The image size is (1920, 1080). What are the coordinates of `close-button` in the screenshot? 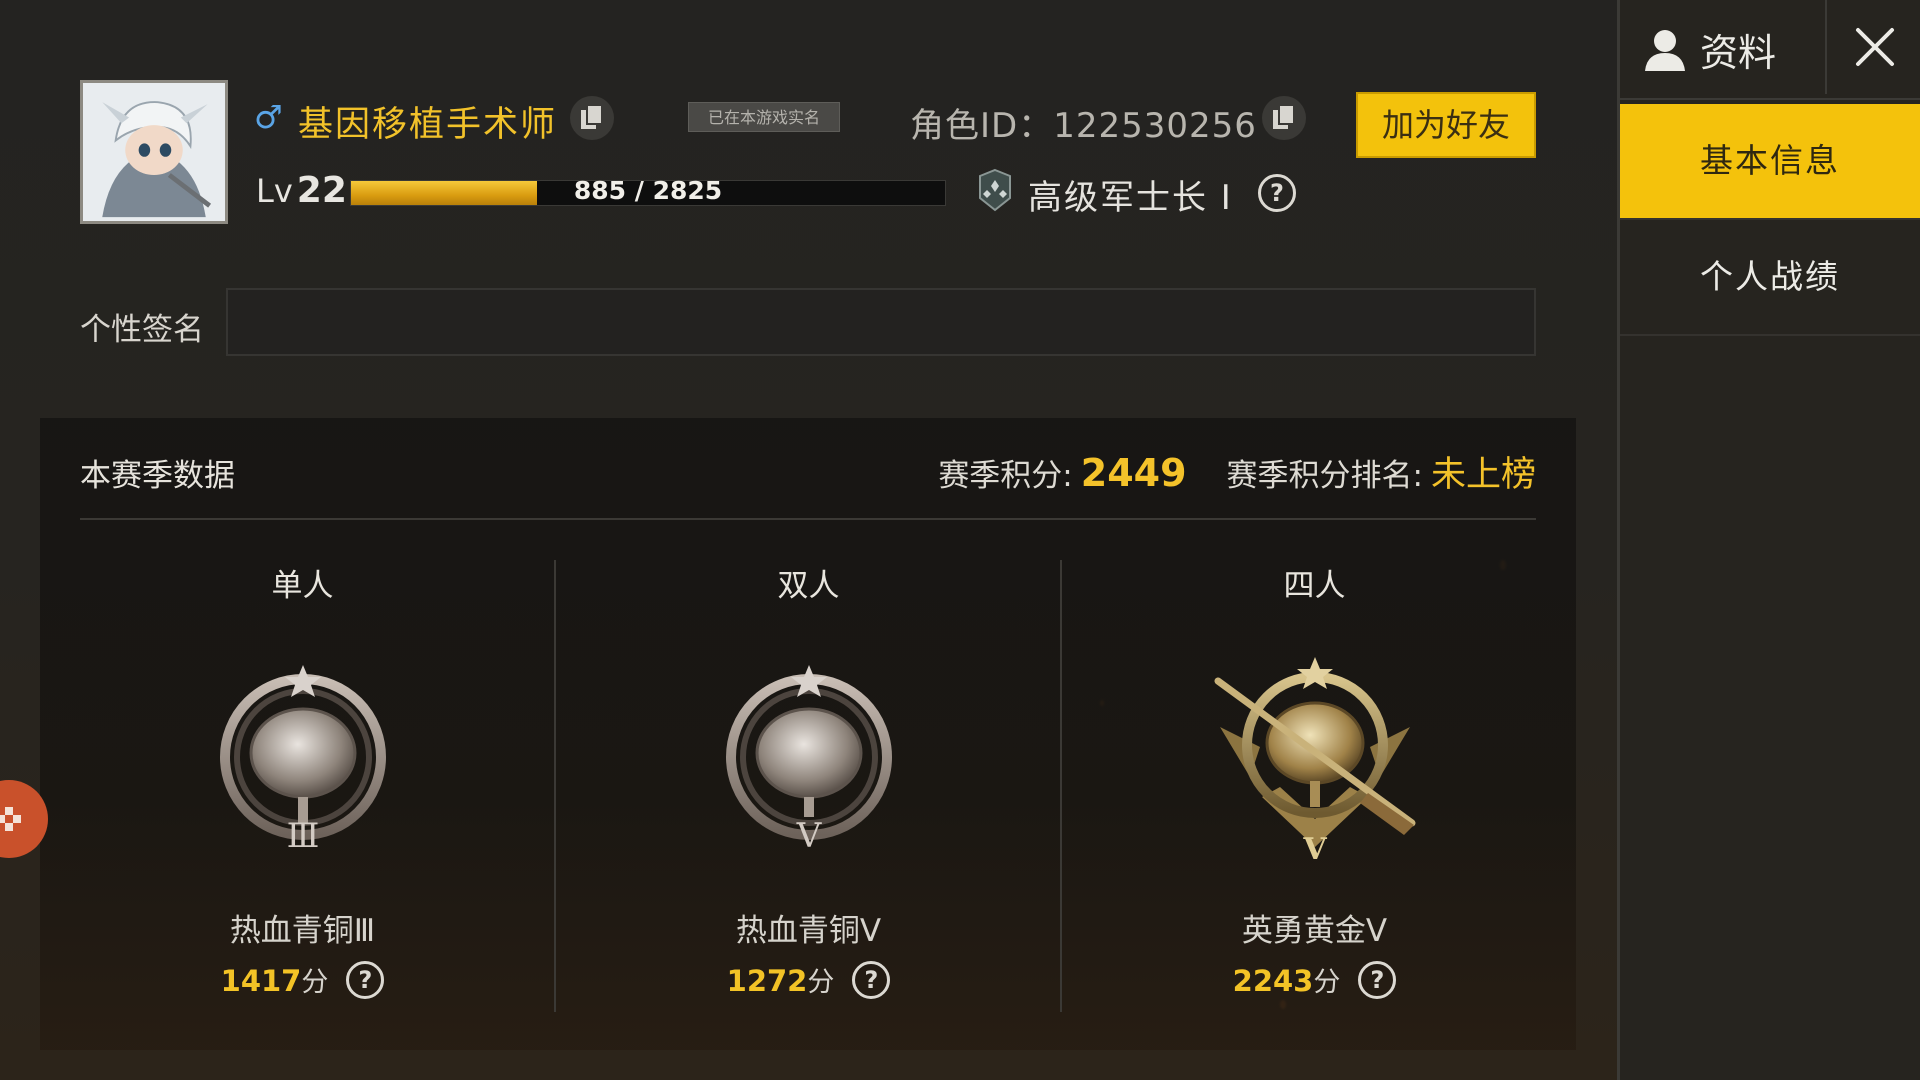 It's located at (1872, 47).